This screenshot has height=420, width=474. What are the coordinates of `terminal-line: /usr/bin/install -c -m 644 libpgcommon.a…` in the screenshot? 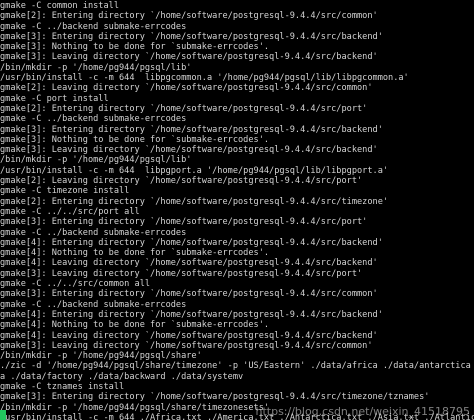 It's located at (204, 78).